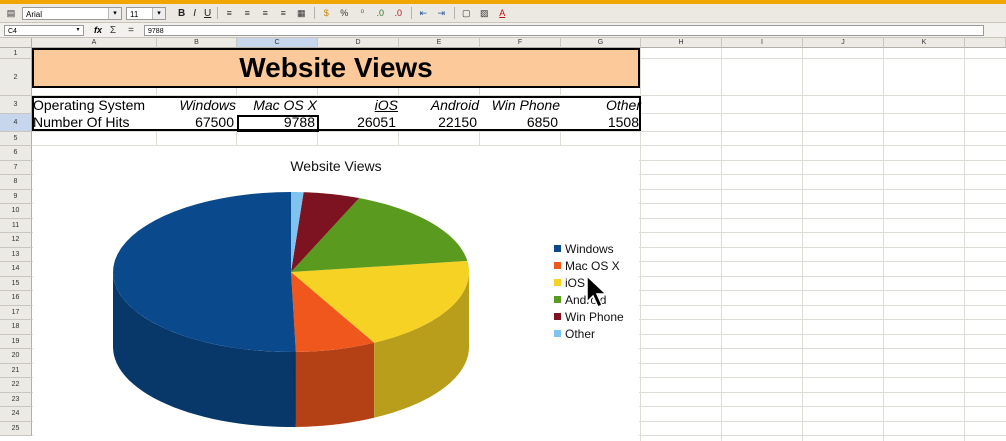  Describe the element at coordinates (11, 13) in the screenshot. I see `styles-icon: ▤` at that location.